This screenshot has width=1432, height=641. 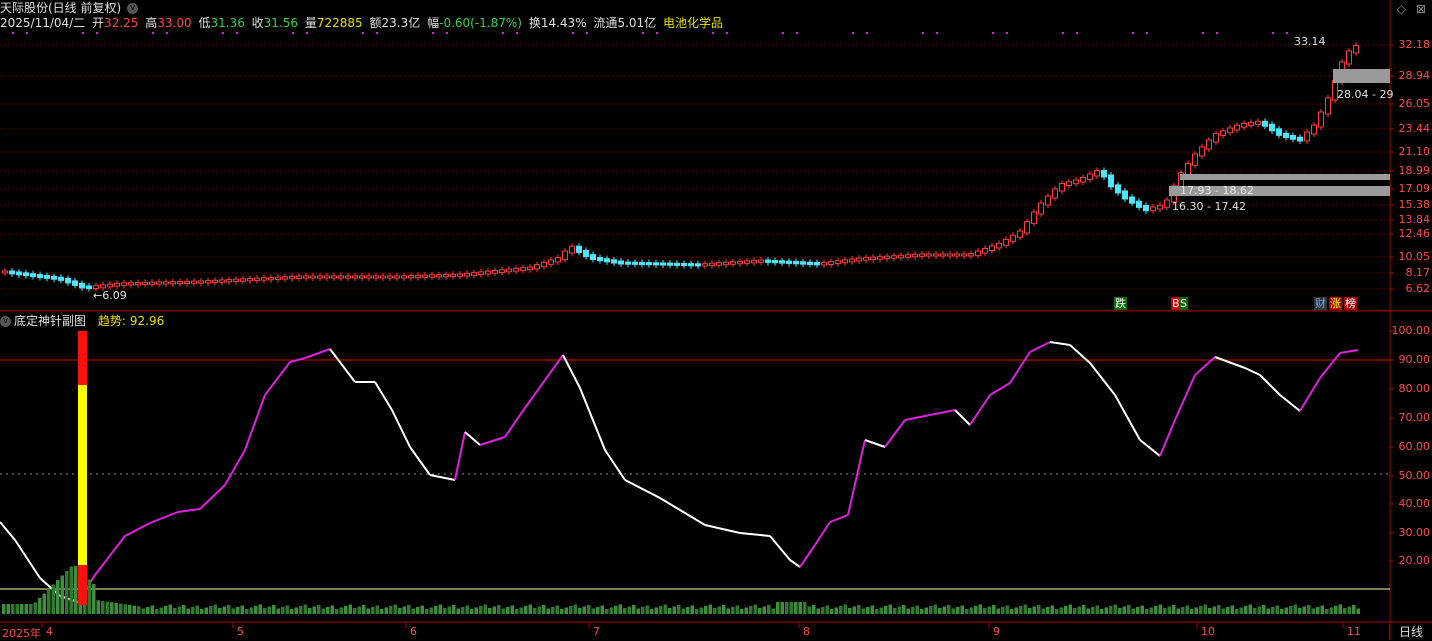 What do you see at coordinates (1365, 94) in the screenshot?
I see `zone-label-1: 28.04 - 29` at bounding box center [1365, 94].